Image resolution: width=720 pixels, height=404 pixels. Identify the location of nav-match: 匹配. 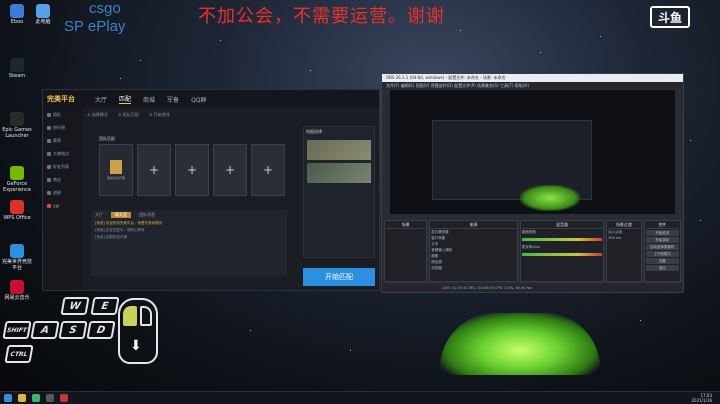
(125, 99).